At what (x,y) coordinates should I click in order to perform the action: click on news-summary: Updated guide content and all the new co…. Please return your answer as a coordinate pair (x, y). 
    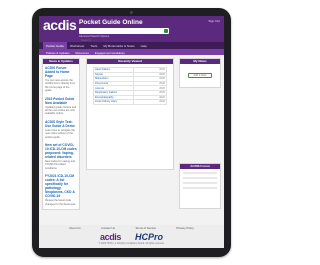
    Looking at the image, I should click on (61, 110).